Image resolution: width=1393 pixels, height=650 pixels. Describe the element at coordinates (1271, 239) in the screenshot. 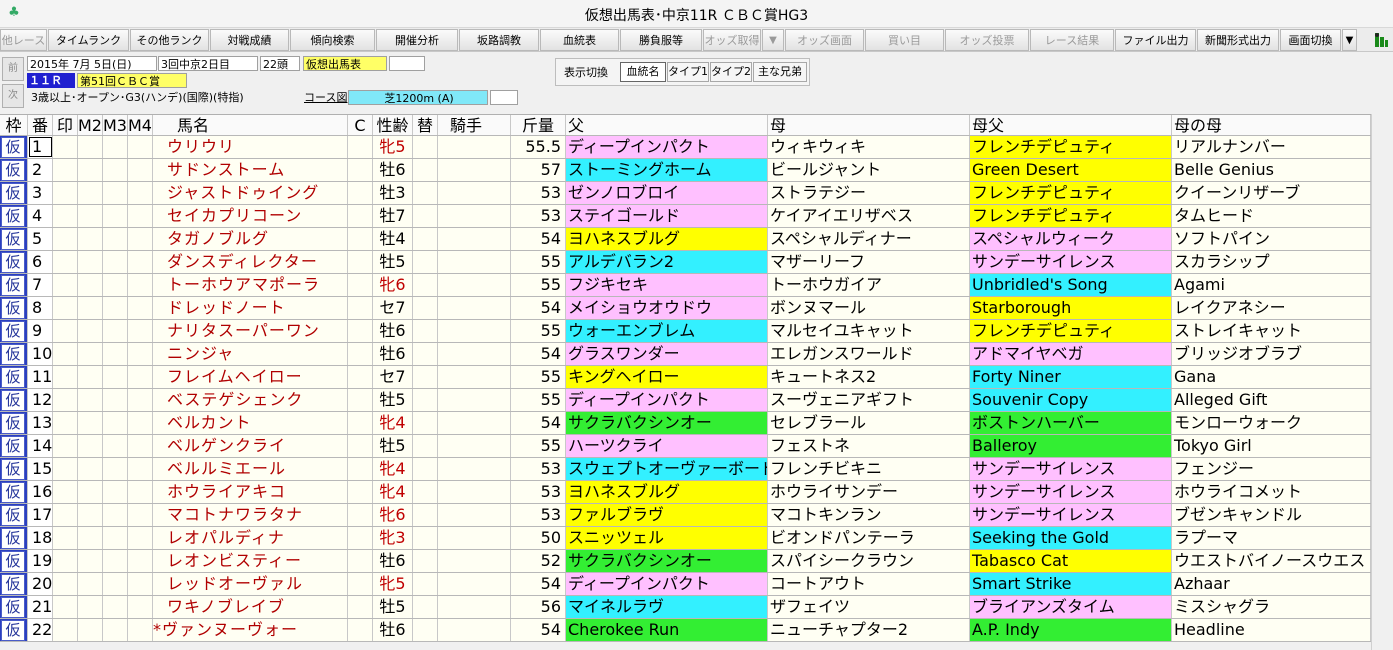

I see `damdam-cell: ソフトパイン` at that location.